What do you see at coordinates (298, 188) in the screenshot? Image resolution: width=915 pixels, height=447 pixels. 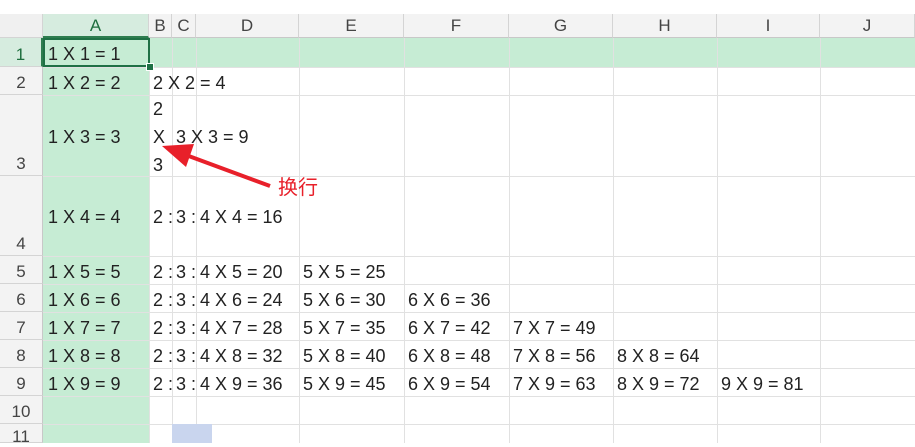 I see `annotation-label: 换行` at bounding box center [298, 188].